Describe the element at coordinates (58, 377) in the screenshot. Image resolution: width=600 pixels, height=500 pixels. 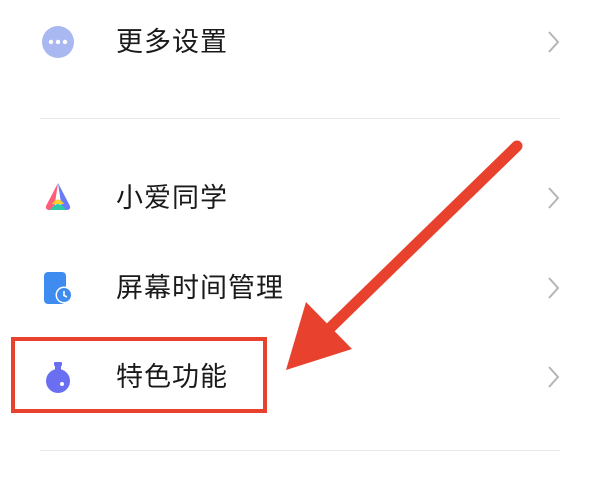
I see `flask-icon` at that location.